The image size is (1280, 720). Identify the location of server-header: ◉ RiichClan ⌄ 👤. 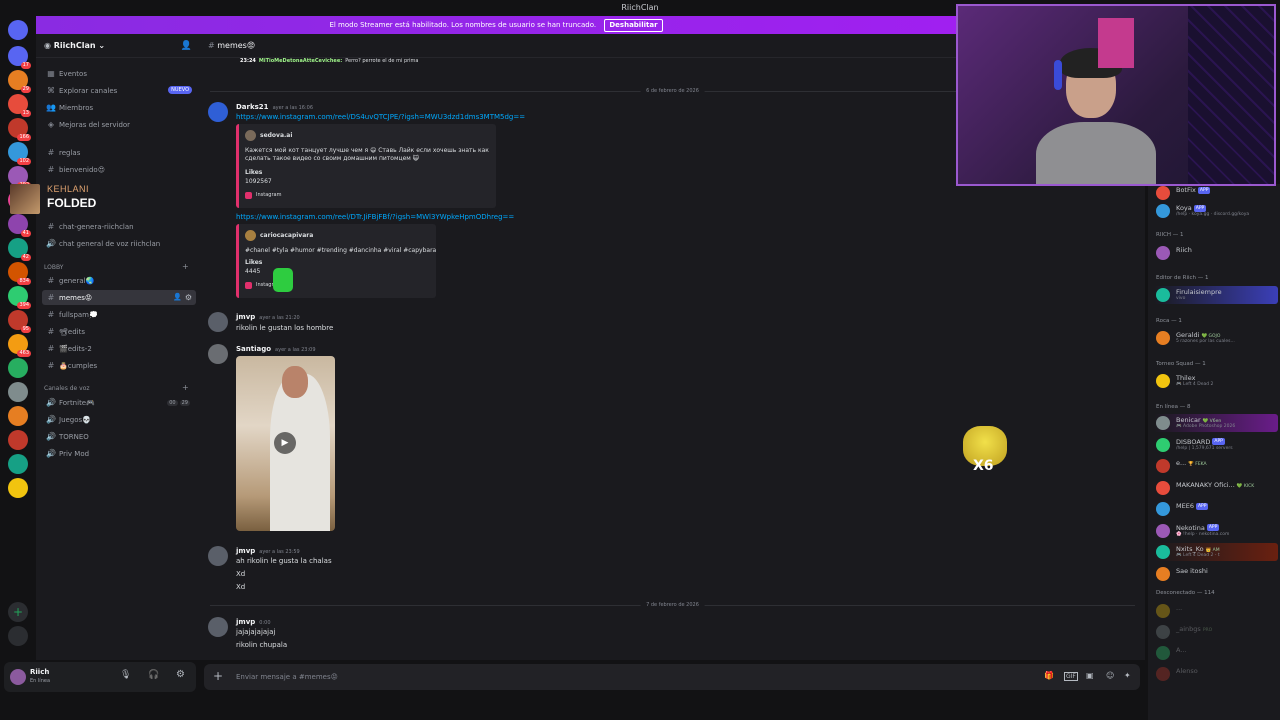
(118, 46).